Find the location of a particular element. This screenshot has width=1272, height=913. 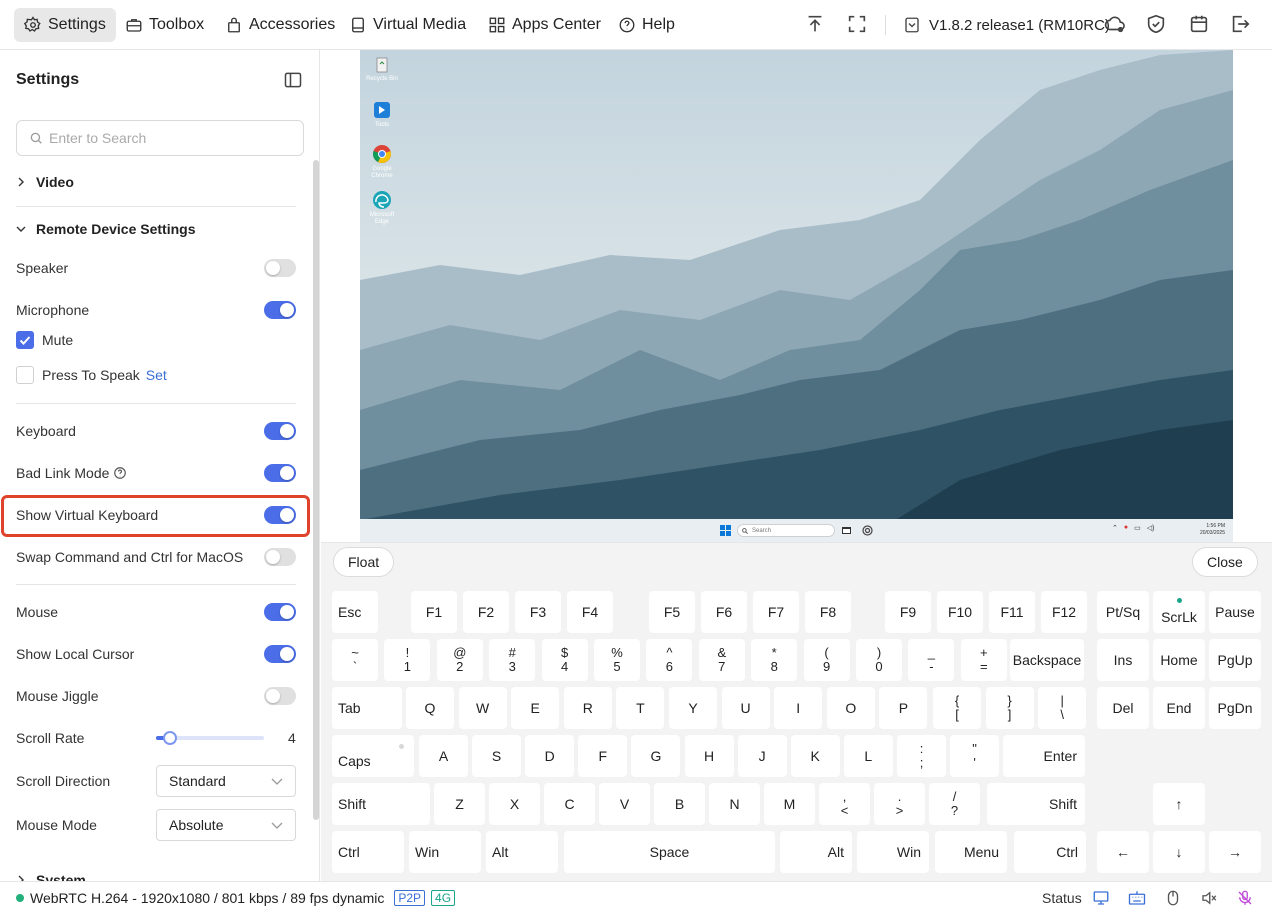

swap-command-ctrl-toggle is located at coordinates (280, 557).